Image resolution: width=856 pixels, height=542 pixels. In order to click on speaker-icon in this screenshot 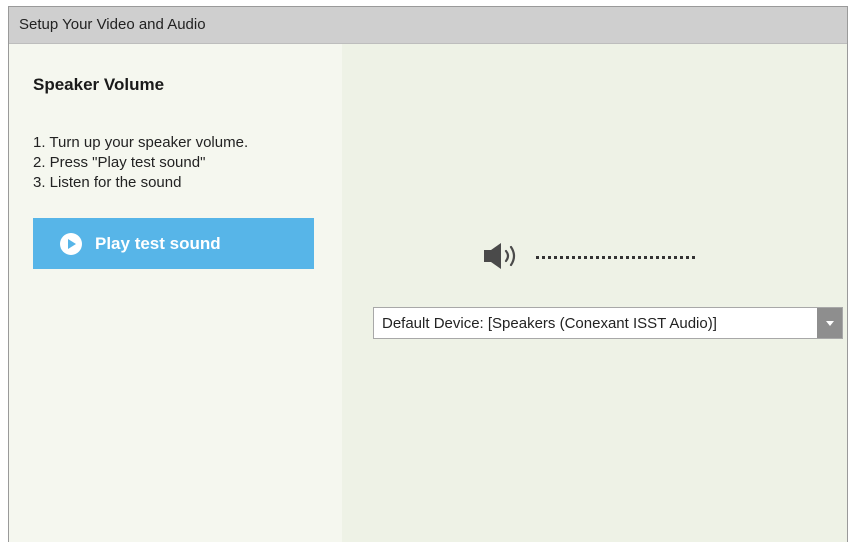, I will do `click(500, 256)`.